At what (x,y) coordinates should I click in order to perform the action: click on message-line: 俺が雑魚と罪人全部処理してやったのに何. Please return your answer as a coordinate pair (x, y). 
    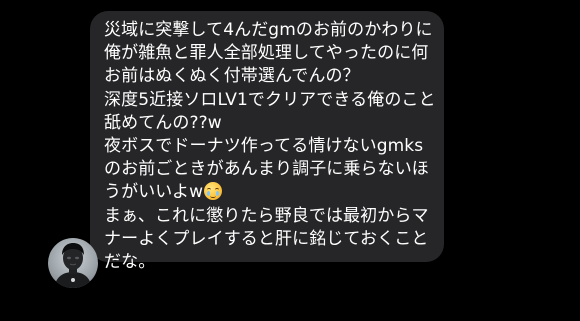
    Looking at the image, I should click on (266, 53).